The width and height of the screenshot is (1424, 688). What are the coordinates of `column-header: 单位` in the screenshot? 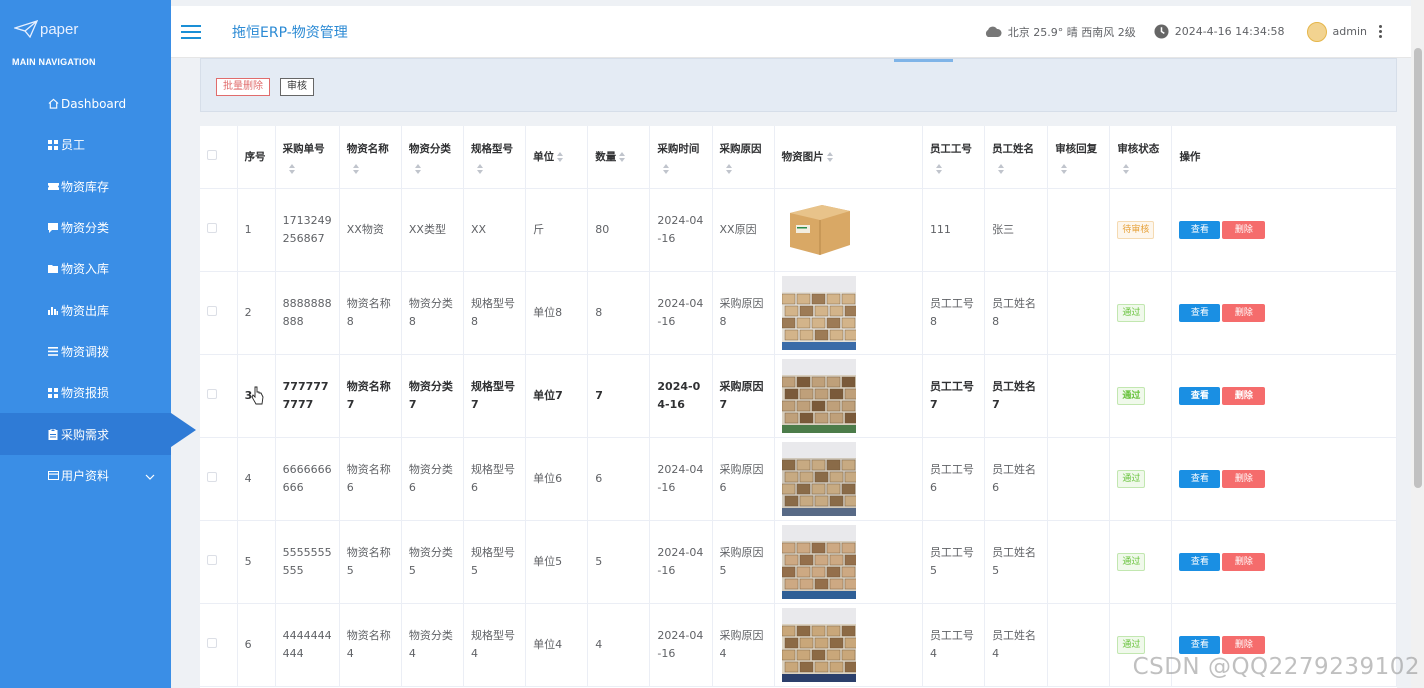 It's located at (557, 157).